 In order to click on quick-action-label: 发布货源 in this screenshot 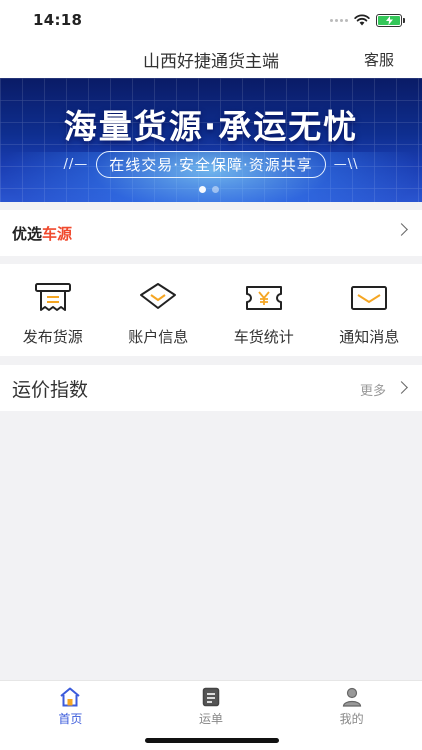, I will do `click(52, 337)`.